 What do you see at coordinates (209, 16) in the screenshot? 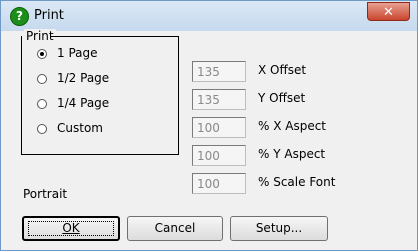
I see `title-bar: ? Print ✕` at bounding box center [209, 16].